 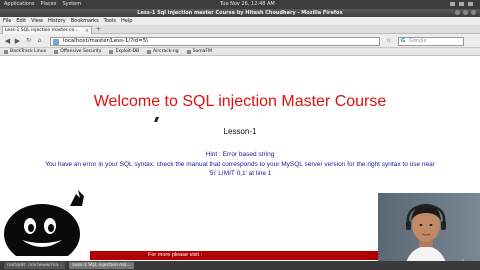 What do you see at coordinates (37, 21) in the screenshot?
I see `menu-view: View` at bounding box center [37, 21].